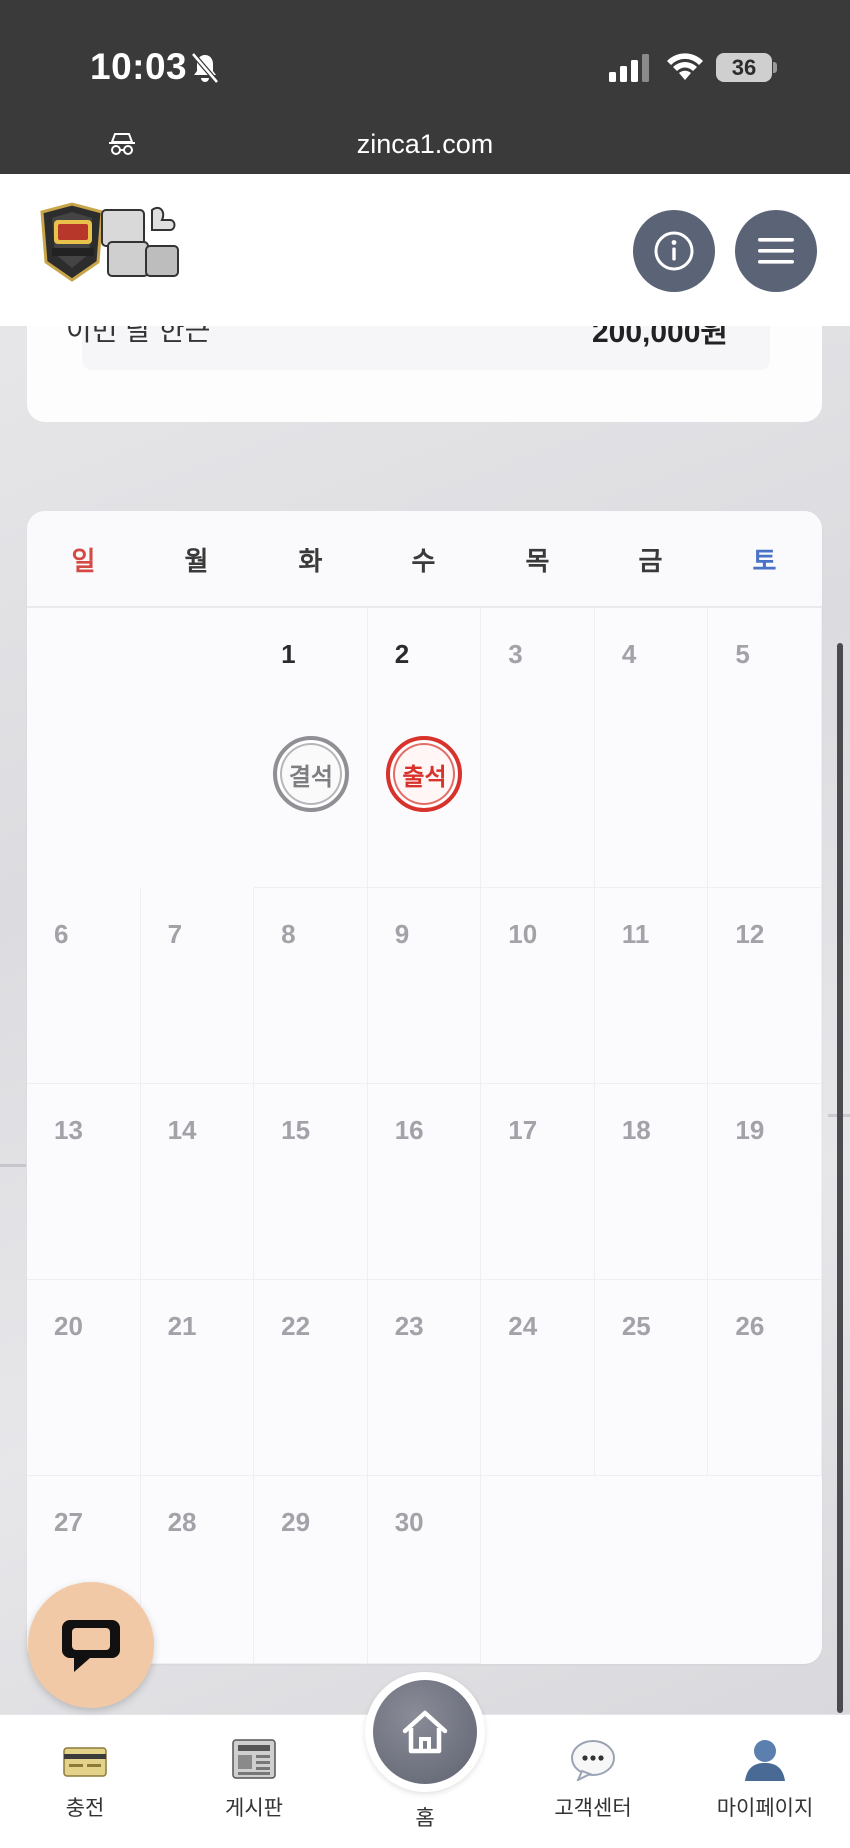 This screenshot has height=1848, width=850. I want to click on calendar-day-number: 25, so click(636, 1326).